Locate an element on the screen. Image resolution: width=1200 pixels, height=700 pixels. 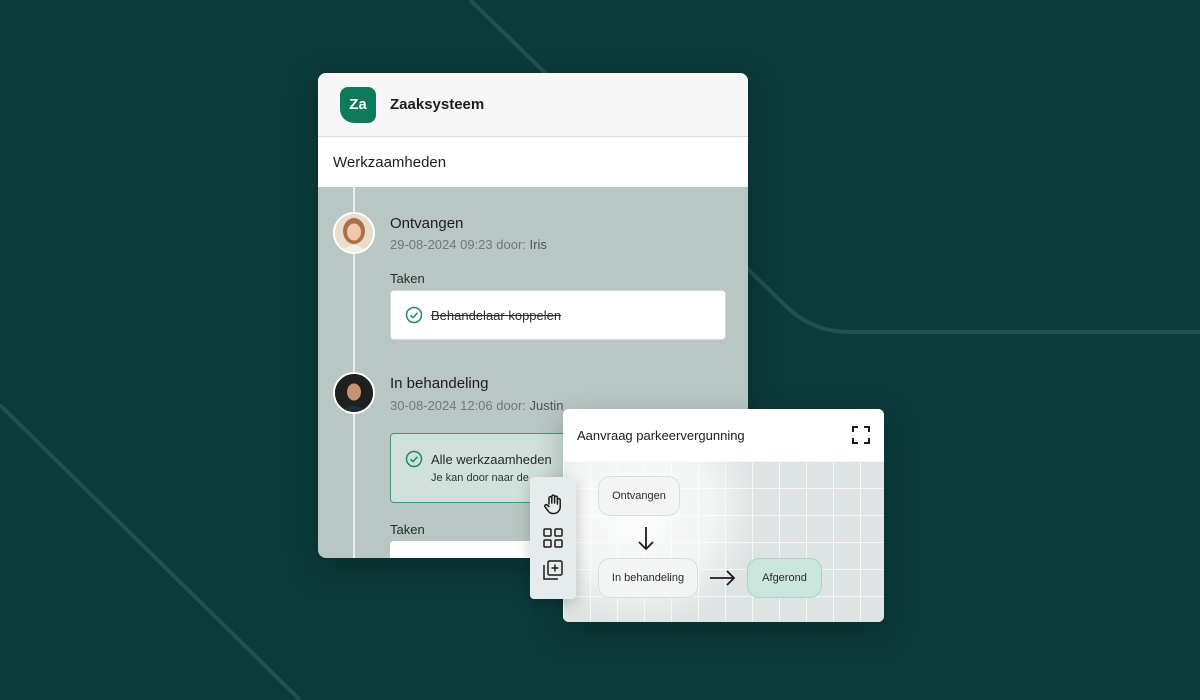
canvas-toolbar is located at coordinates (553, 538).